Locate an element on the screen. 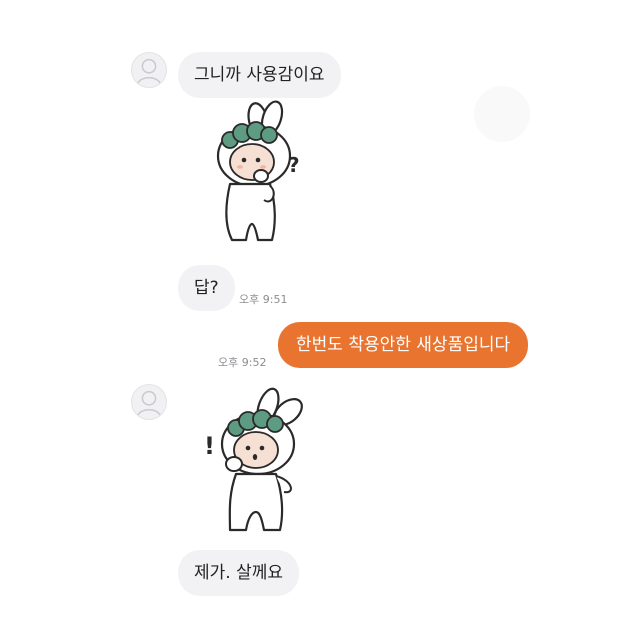 The height and width of the screenshot is (640, 640). bunny-surprised-sticker: ! is located at coordinates (258, 460).